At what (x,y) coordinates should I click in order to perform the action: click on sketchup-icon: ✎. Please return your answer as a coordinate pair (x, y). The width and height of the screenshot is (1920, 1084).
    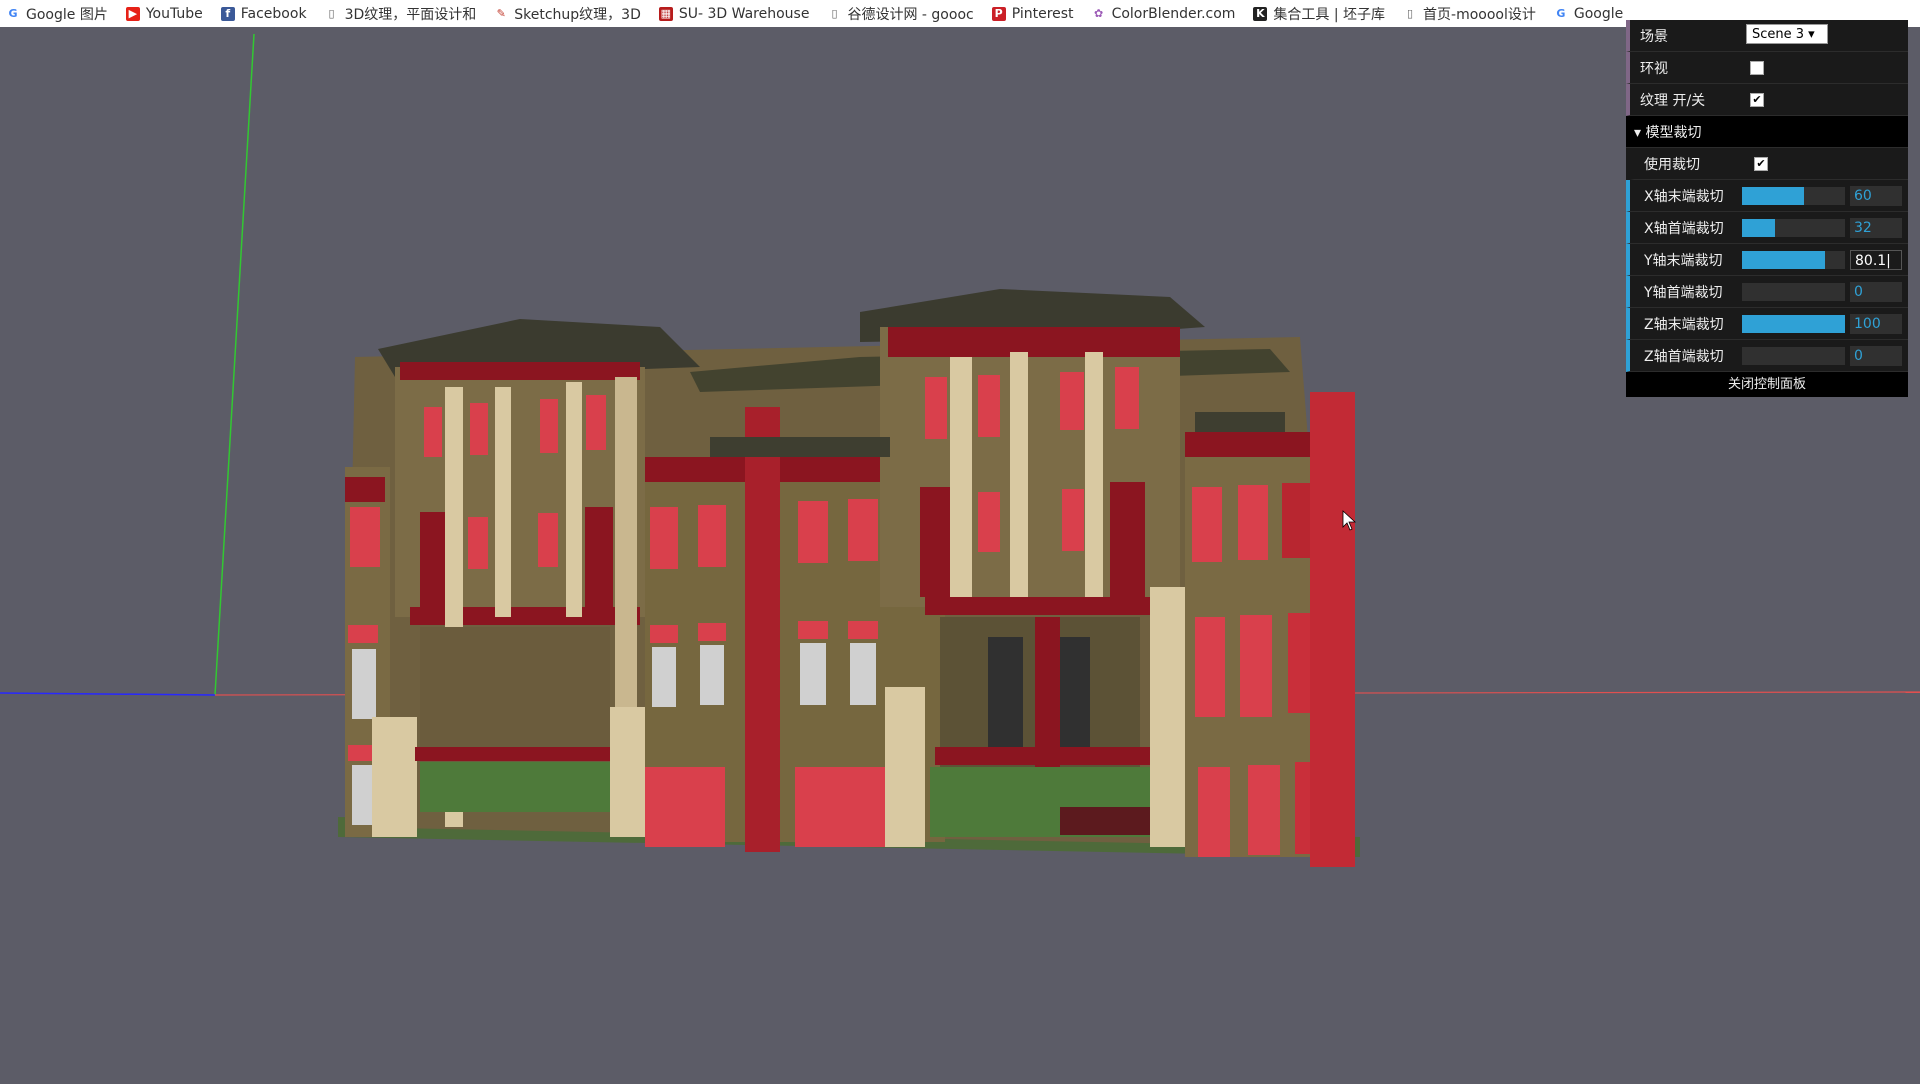
    Looking at the image, I should click on (501, 13).